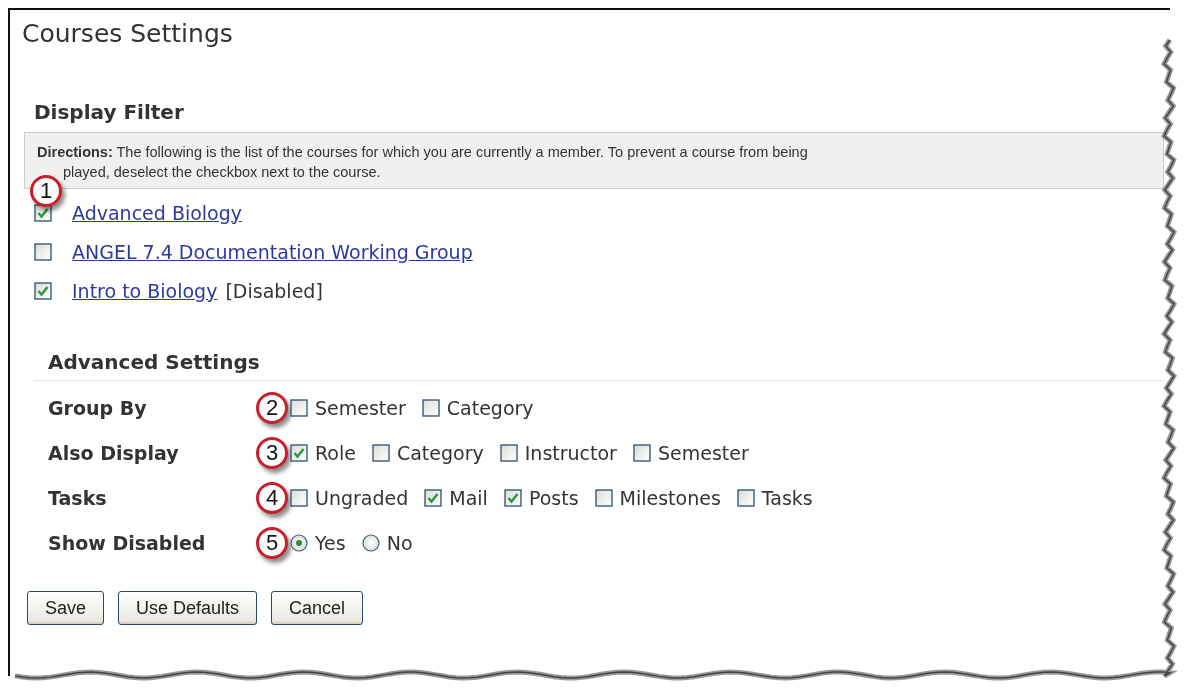 The width and height of the screenshot is (1191, 699). Describe the element at coordinates (272, 251) in the screenshot. I see `course-link: ANGEL 7.4 Documentation Working Group` at that location.